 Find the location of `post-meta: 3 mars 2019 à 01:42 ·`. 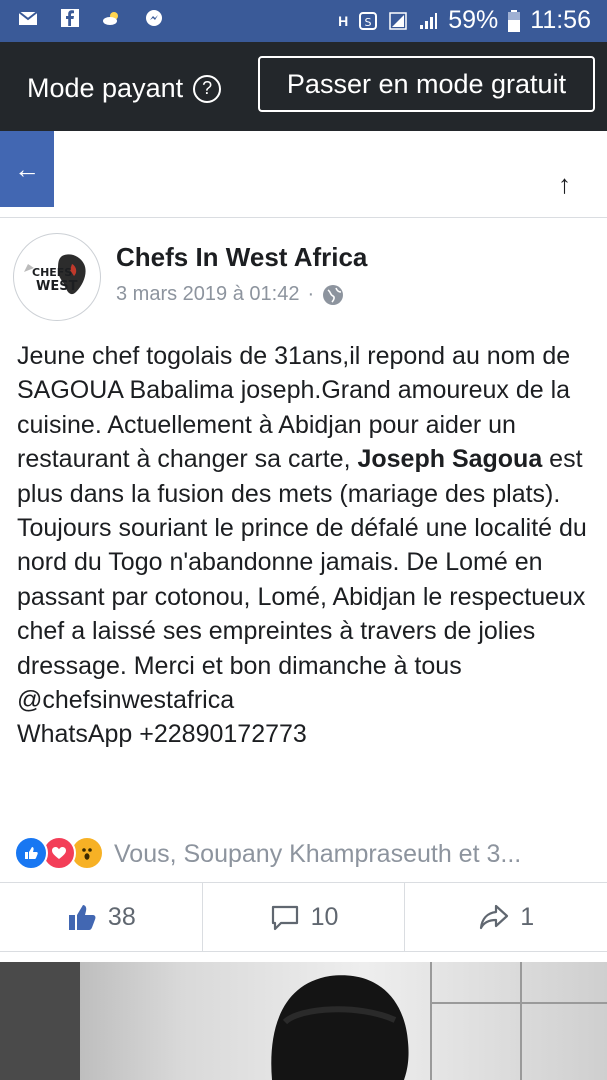

post-meta: 3 mars 2019 à 01:42 · is located at coordinates (230, 294).